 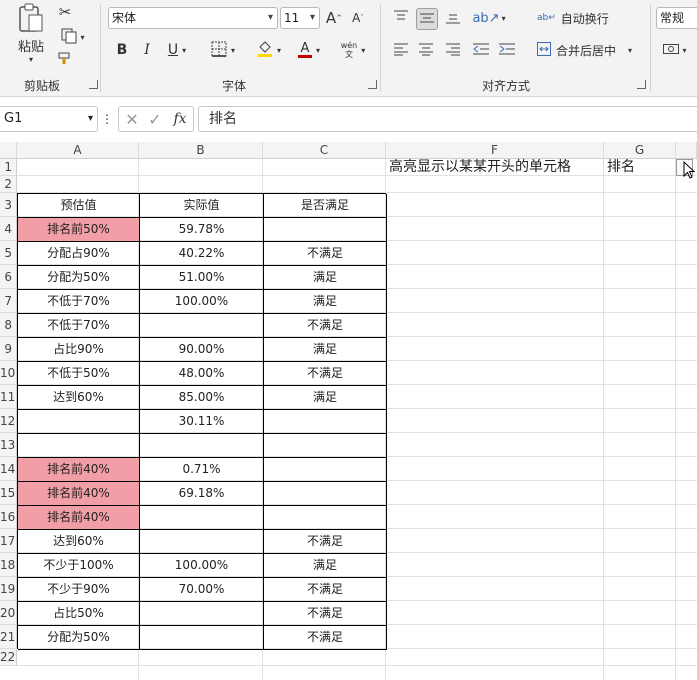 What do you see at coordinates (79, 446) in the screenshot?
I see `table-cell-estimated` at bounding box center [79, 446].